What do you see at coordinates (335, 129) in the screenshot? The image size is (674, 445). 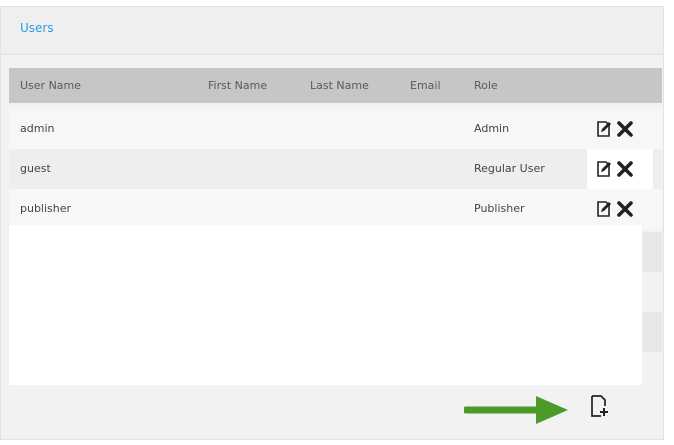 I see `table-row: admin Admin` at bounding box center [335, 129].